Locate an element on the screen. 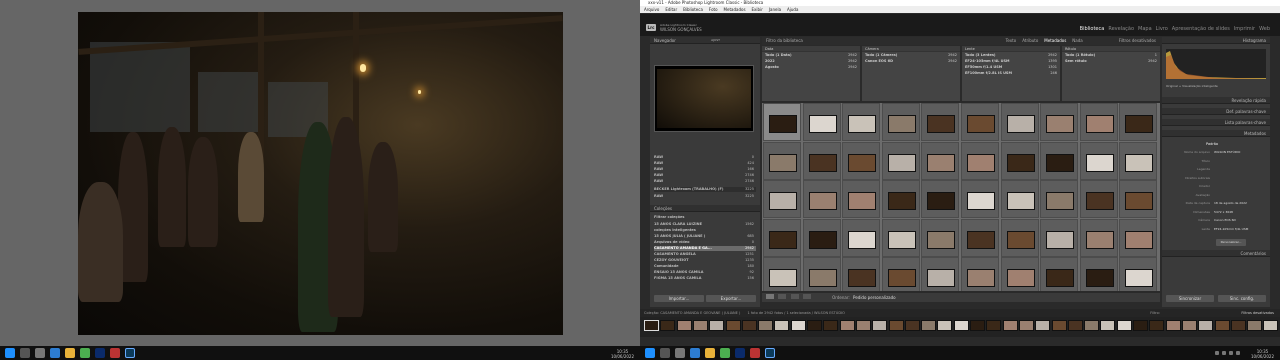 Image resolution: width=1280 pixels, height=360 pixels. column-item: Sem rótulo 2942 is located at coordinates (1111, 61).